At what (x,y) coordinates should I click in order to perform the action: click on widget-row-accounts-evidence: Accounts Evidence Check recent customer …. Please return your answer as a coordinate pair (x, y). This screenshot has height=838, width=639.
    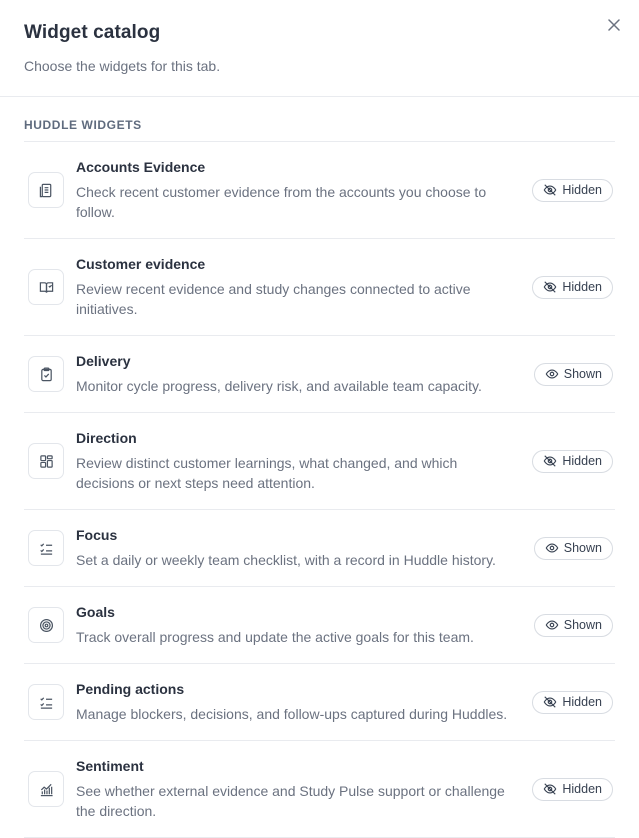
    Looking at the image, I should click on (319, 190).